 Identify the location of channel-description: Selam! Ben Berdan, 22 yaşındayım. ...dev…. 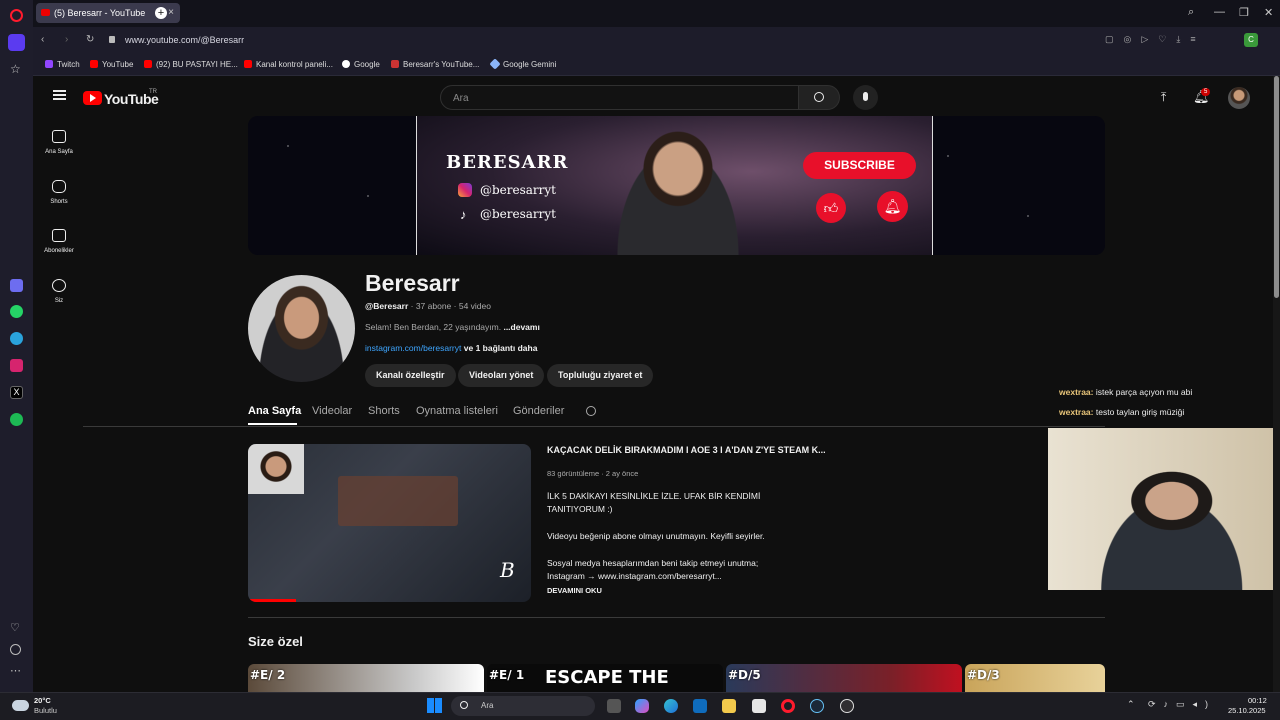
(452, 327).